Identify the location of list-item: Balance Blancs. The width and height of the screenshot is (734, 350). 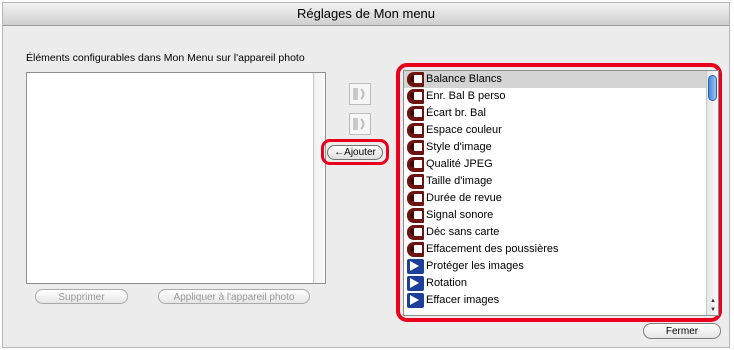
(555, 79).